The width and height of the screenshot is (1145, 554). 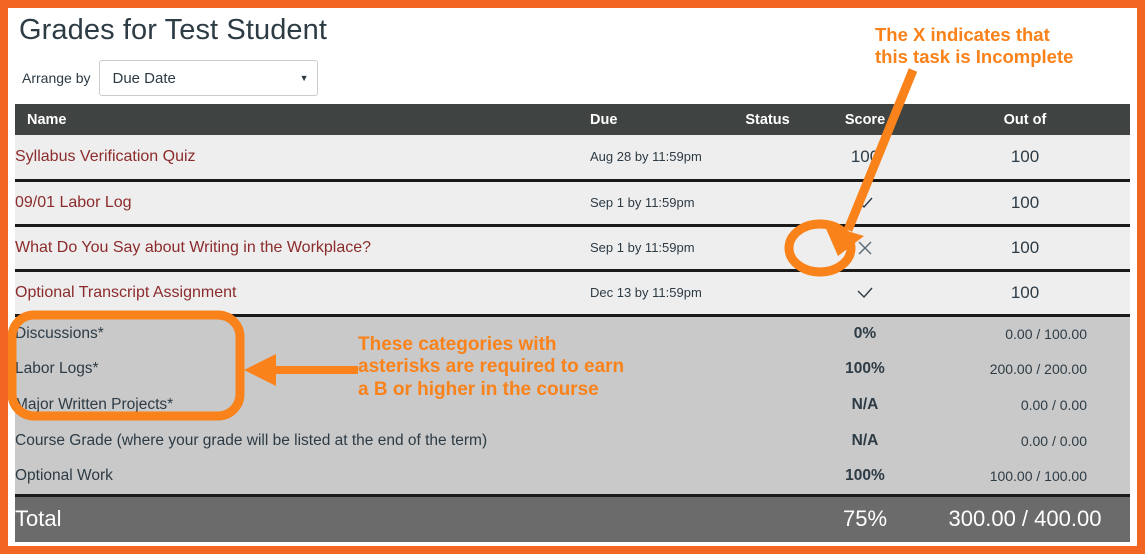 I want to click on total-percent: 75%, so click(x=865, y=519).